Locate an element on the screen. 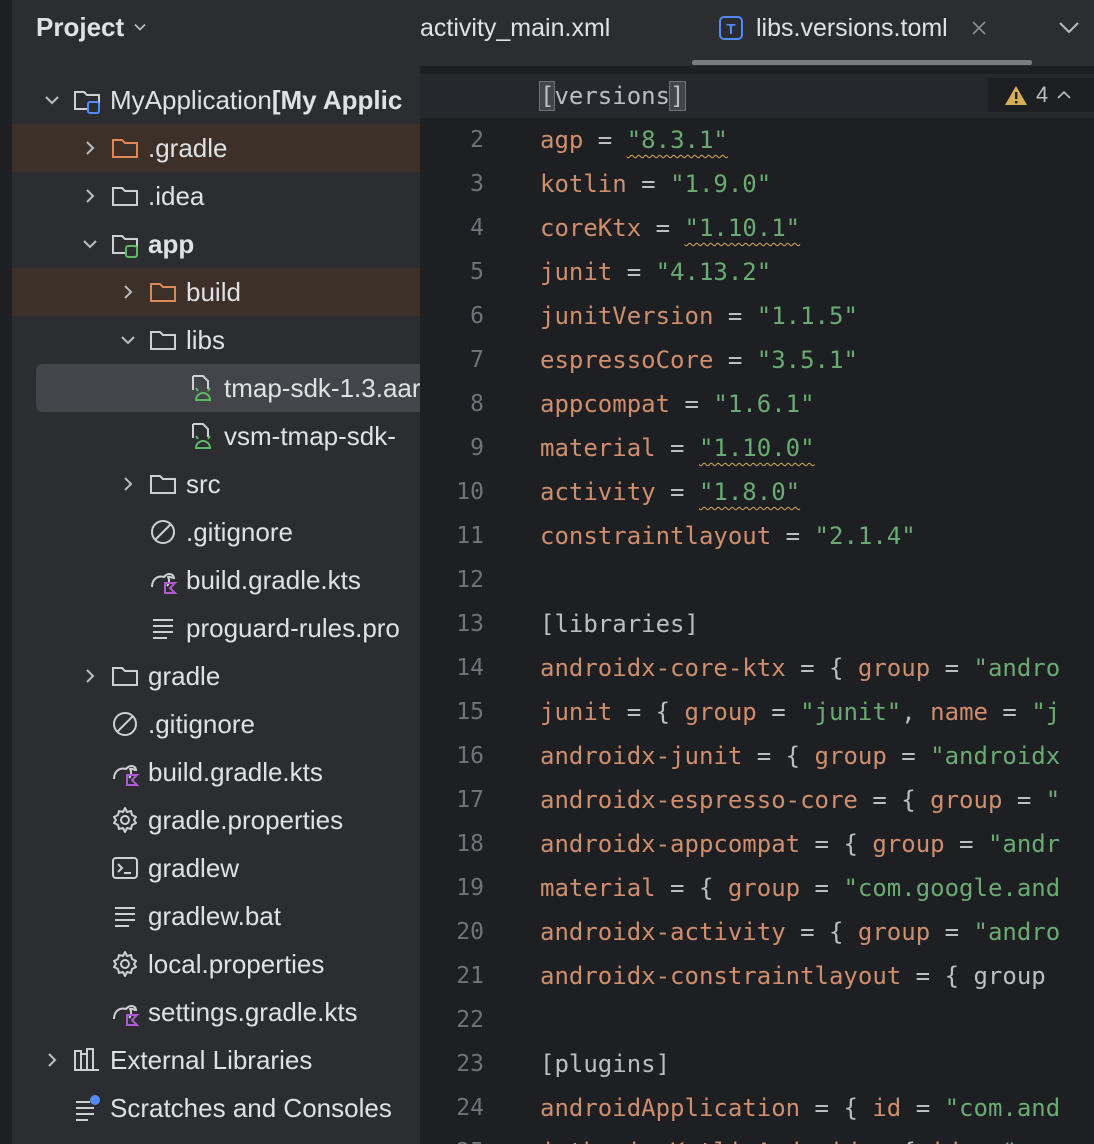  tree-item-label: libs is located at coordinates (206, 339).